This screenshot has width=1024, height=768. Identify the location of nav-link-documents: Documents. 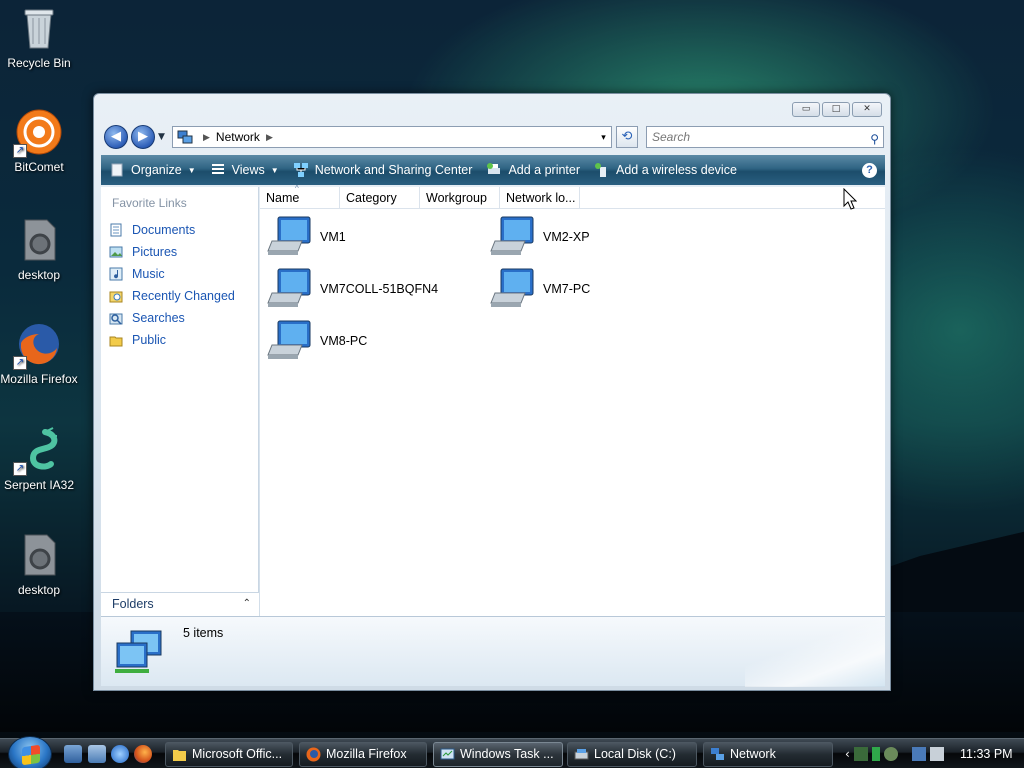
(179, 230).